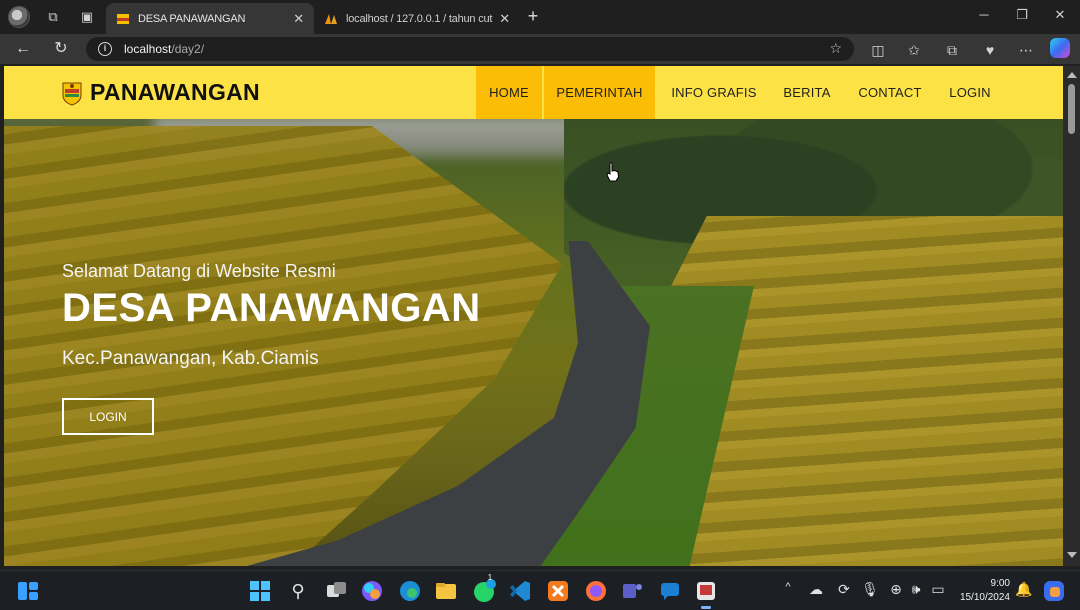 The width and height of the screenshot is (1080, 610). Describe the element at coordinates (816, 589) in the screenshot. I see `onedrive-icon: ☁` at that location.